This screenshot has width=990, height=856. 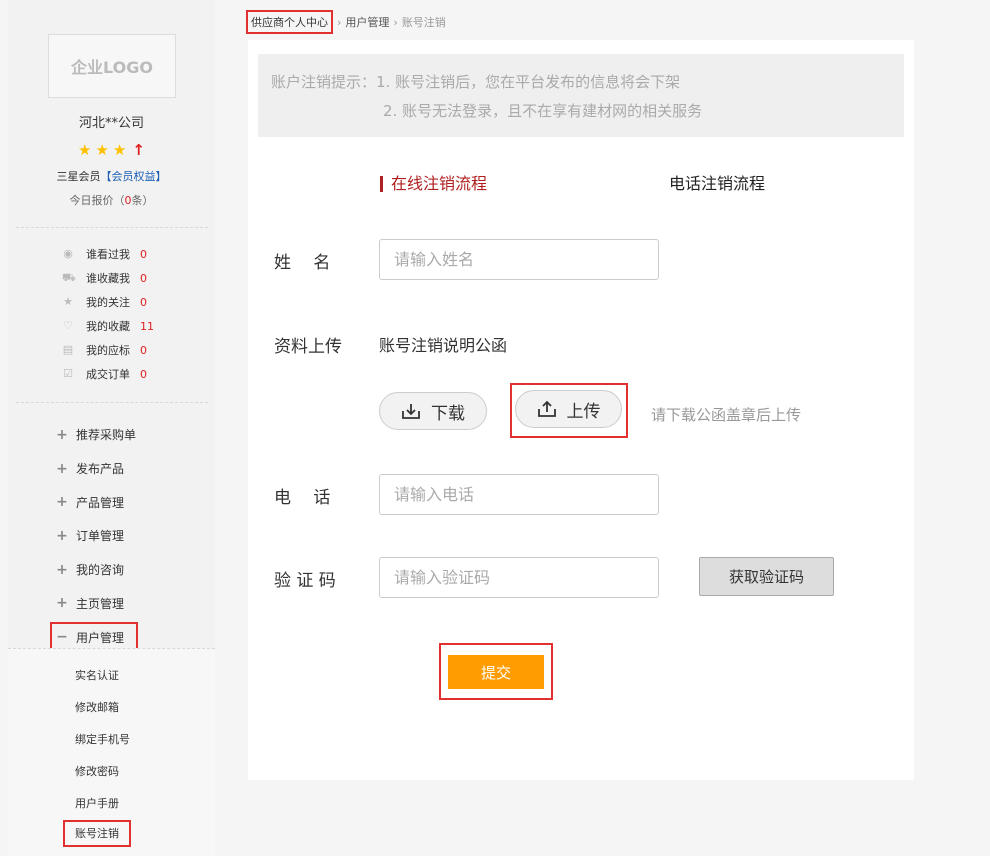 I want to click on heart-icon: ♡, so click(x=68, y=325).